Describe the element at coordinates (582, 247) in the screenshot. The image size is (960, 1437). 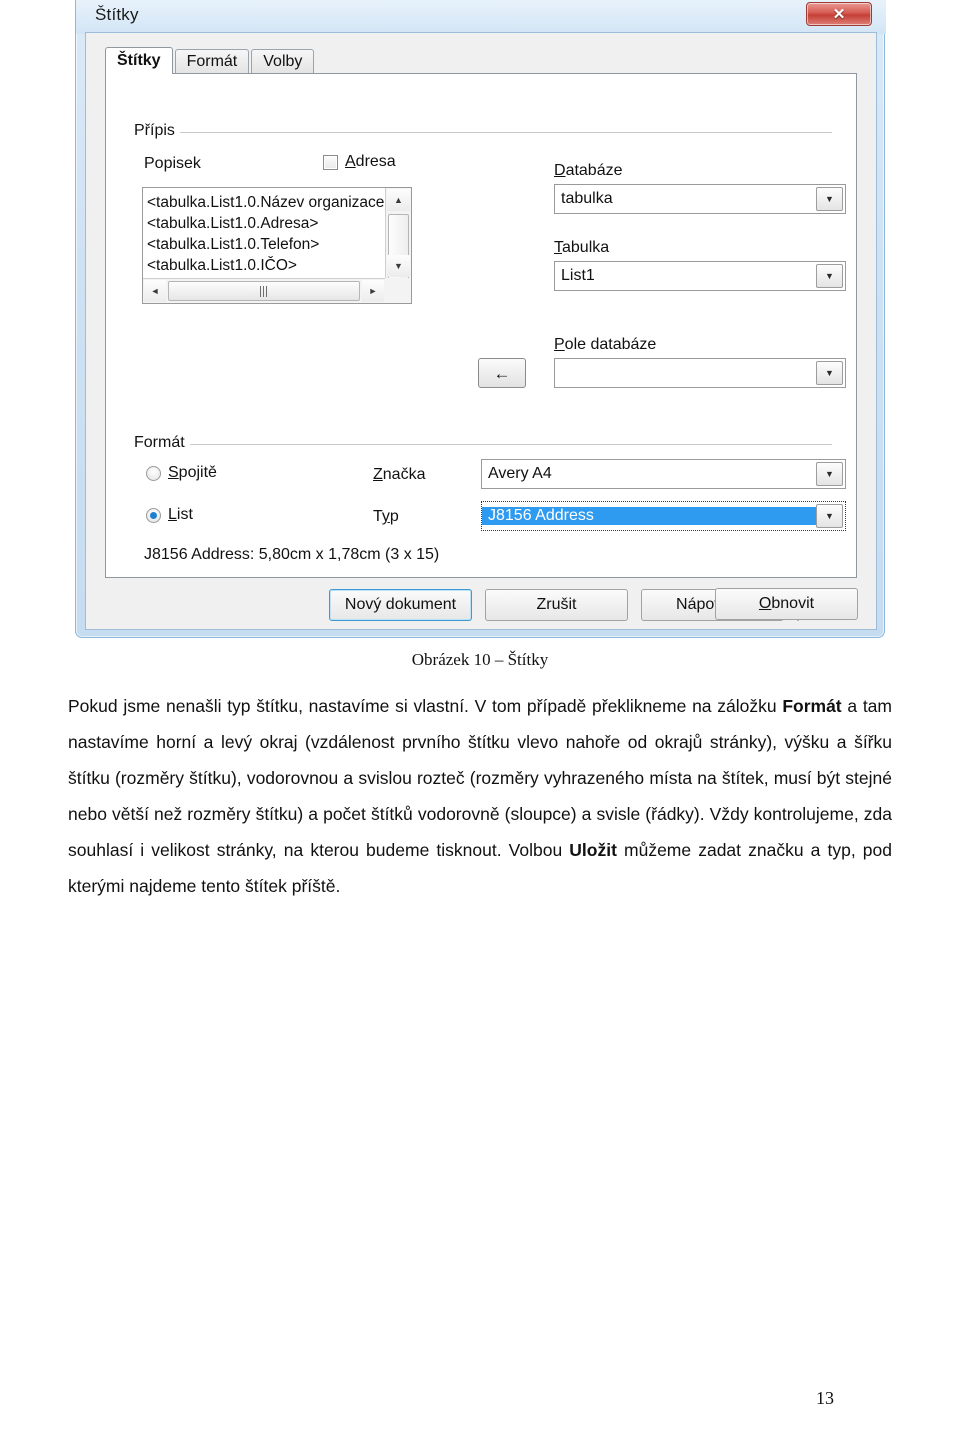
I see `tabulka-label: Tabulka` at that location.